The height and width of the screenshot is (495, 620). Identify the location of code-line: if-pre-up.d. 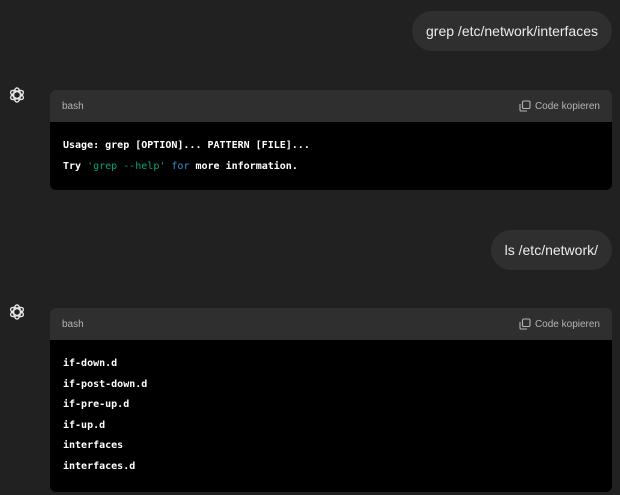
(96, 404).